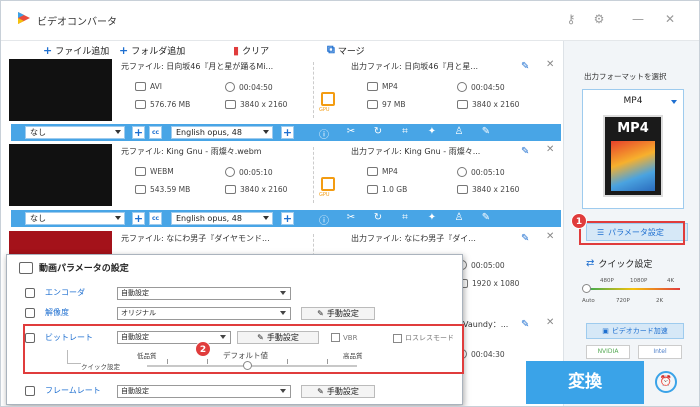  I want to click on tick-label: 720P, so click(623, 301).